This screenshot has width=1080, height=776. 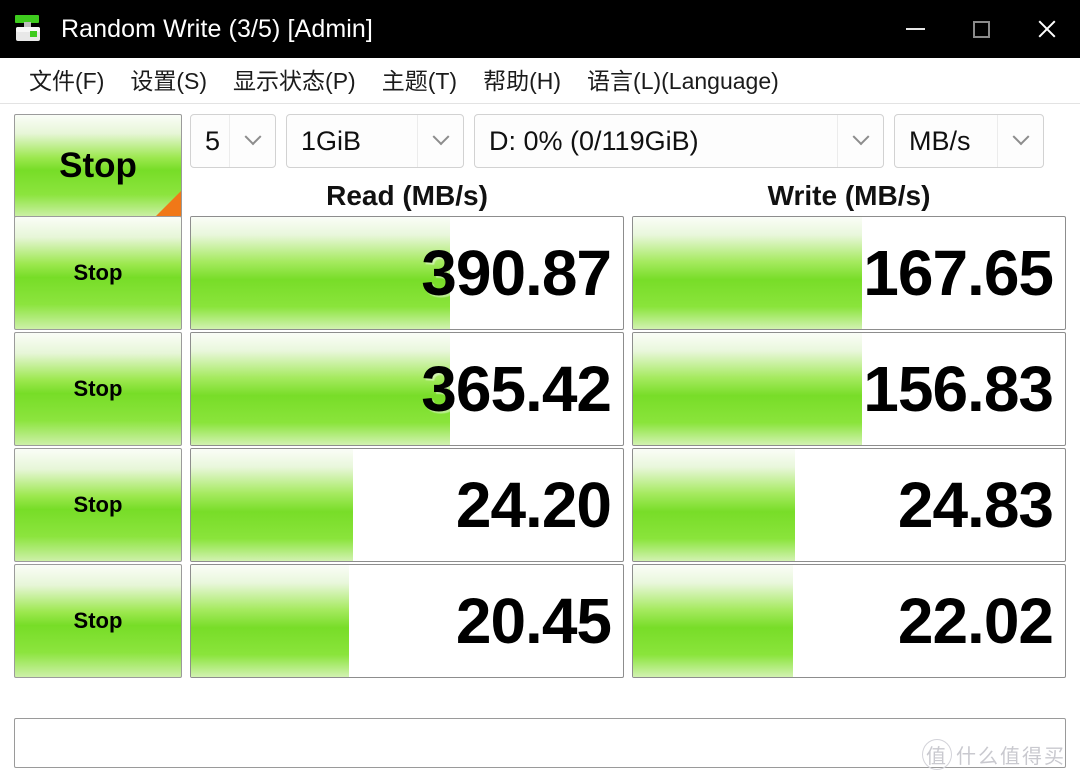 I want to click on write-column-header: Write (MB/s), so click(x=849, y=195).